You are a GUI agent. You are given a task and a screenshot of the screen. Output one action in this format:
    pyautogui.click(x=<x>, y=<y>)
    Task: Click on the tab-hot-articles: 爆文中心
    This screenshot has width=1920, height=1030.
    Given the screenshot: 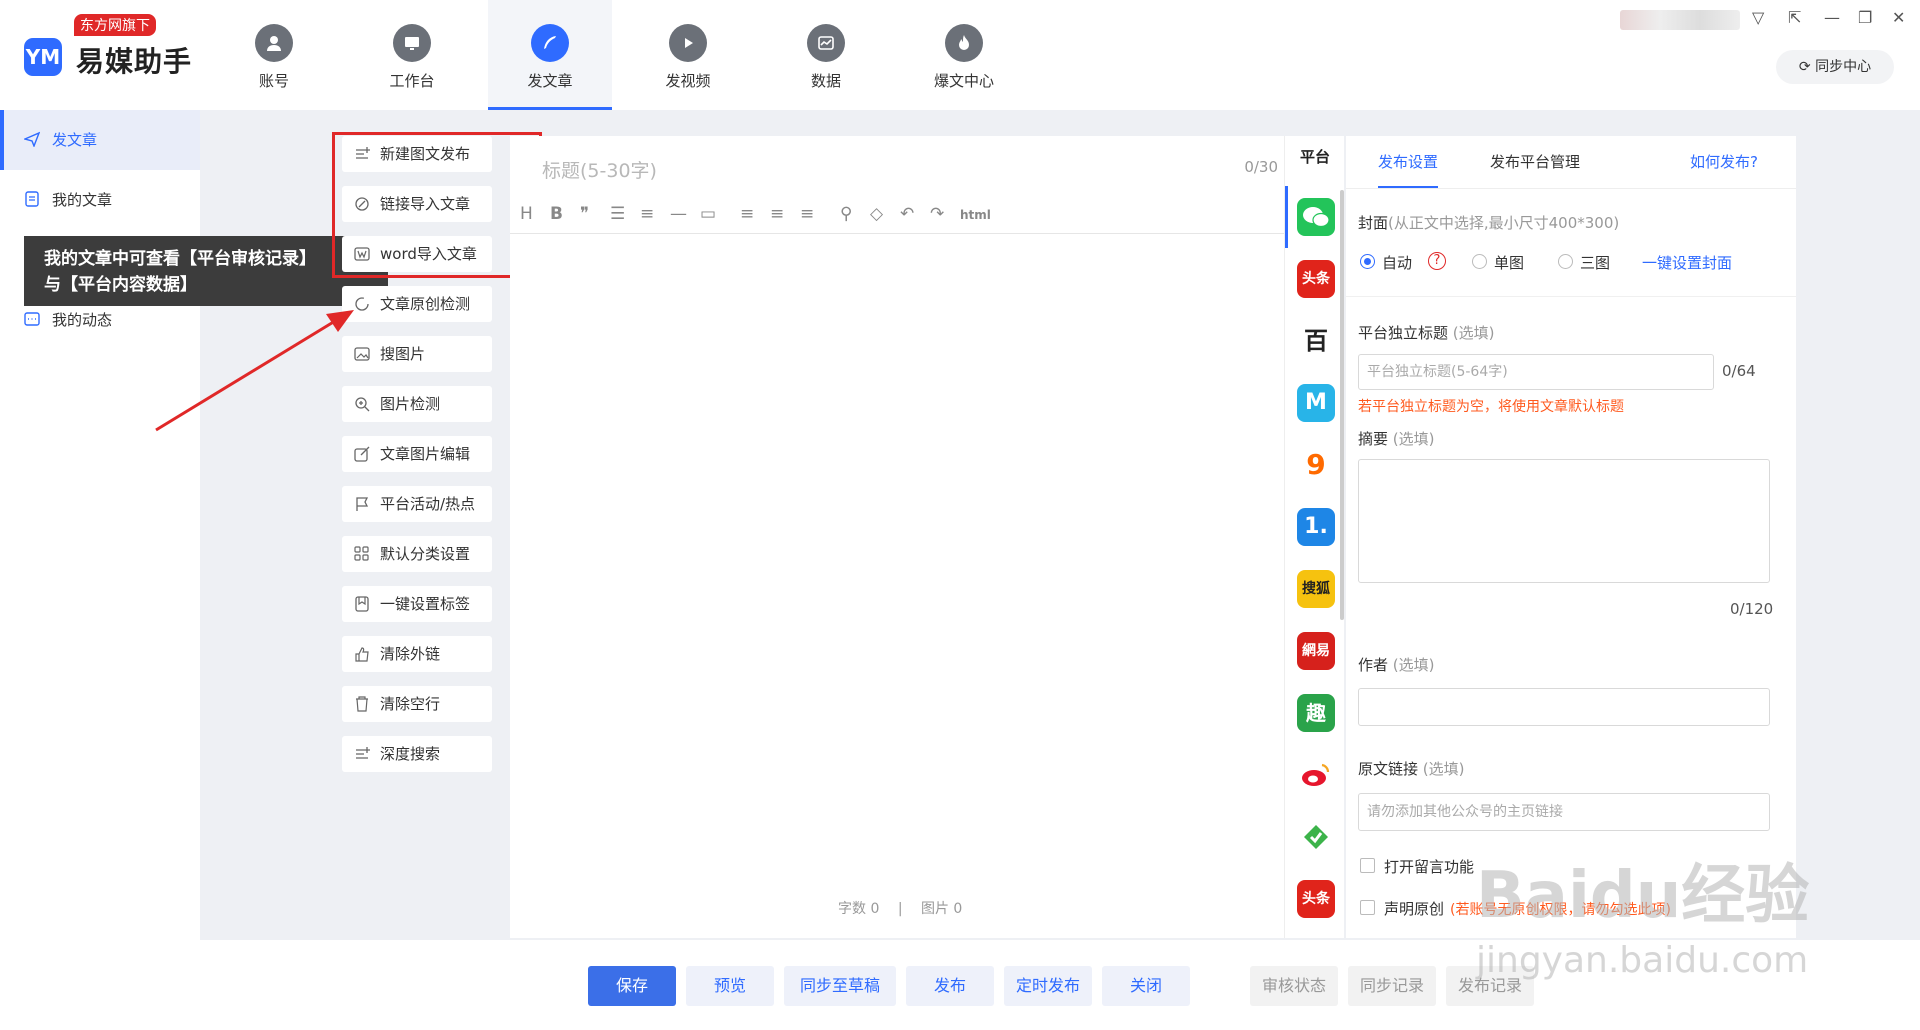 What is the action you would take?
    pyautogui.click(x=964, y=55)
    